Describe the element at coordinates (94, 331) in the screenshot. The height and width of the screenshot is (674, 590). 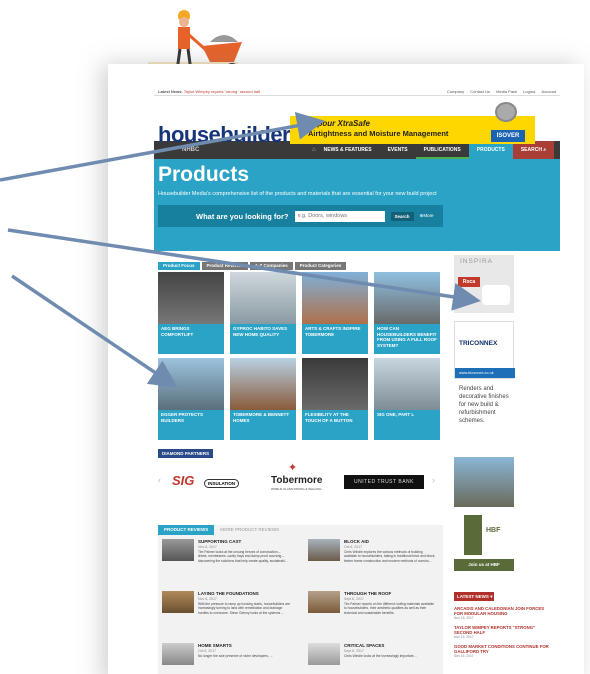
I see `arrow-to-product-tile` at that location.